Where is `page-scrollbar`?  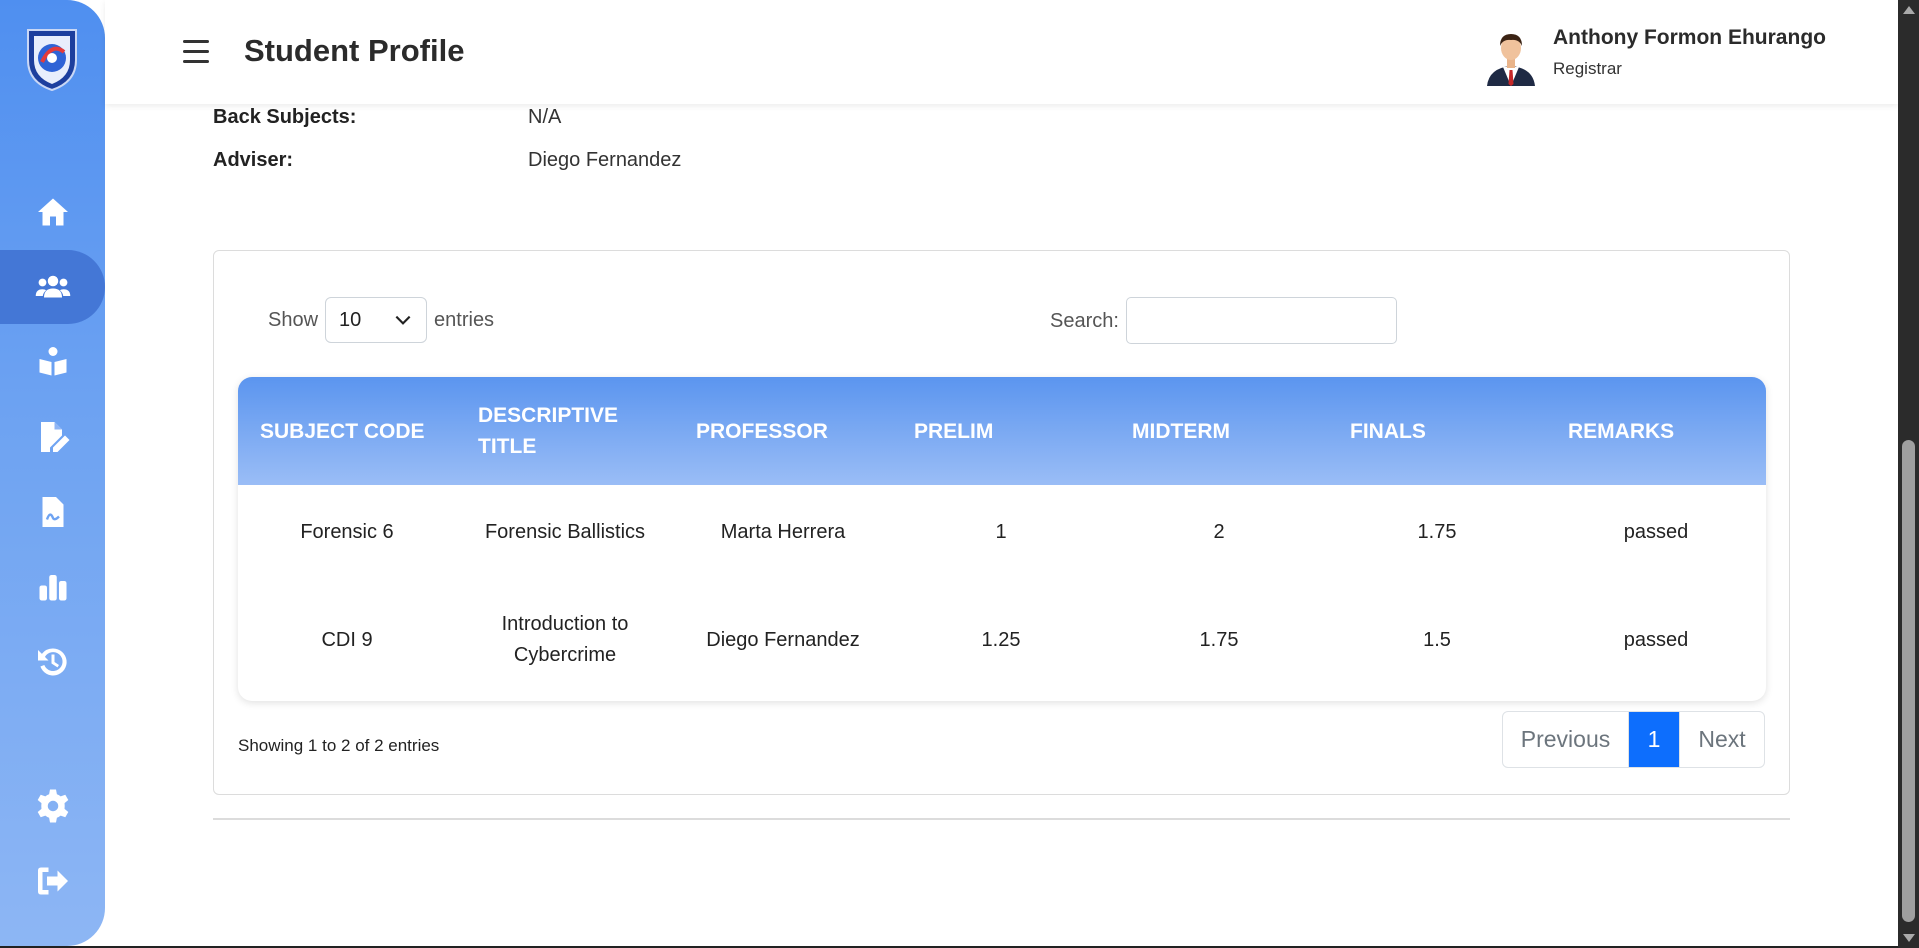
page-scrollbar is located at coordinates (1908, 474).